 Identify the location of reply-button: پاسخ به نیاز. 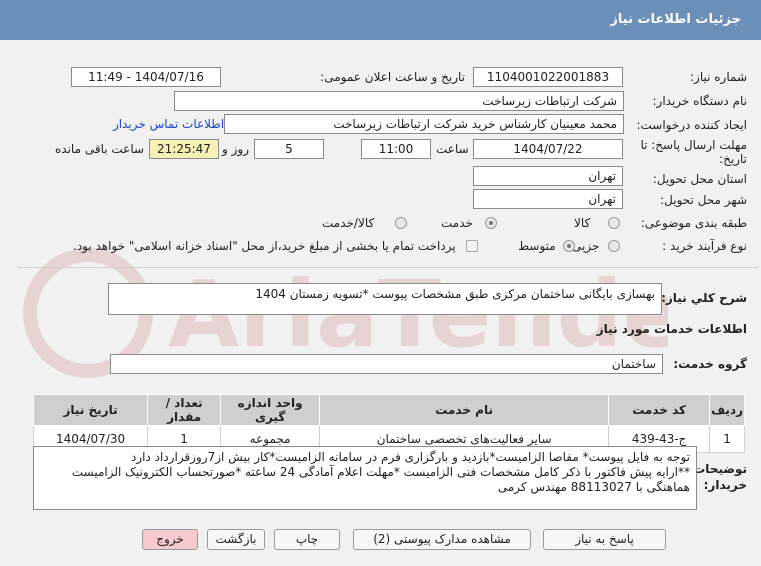
(604, 539).